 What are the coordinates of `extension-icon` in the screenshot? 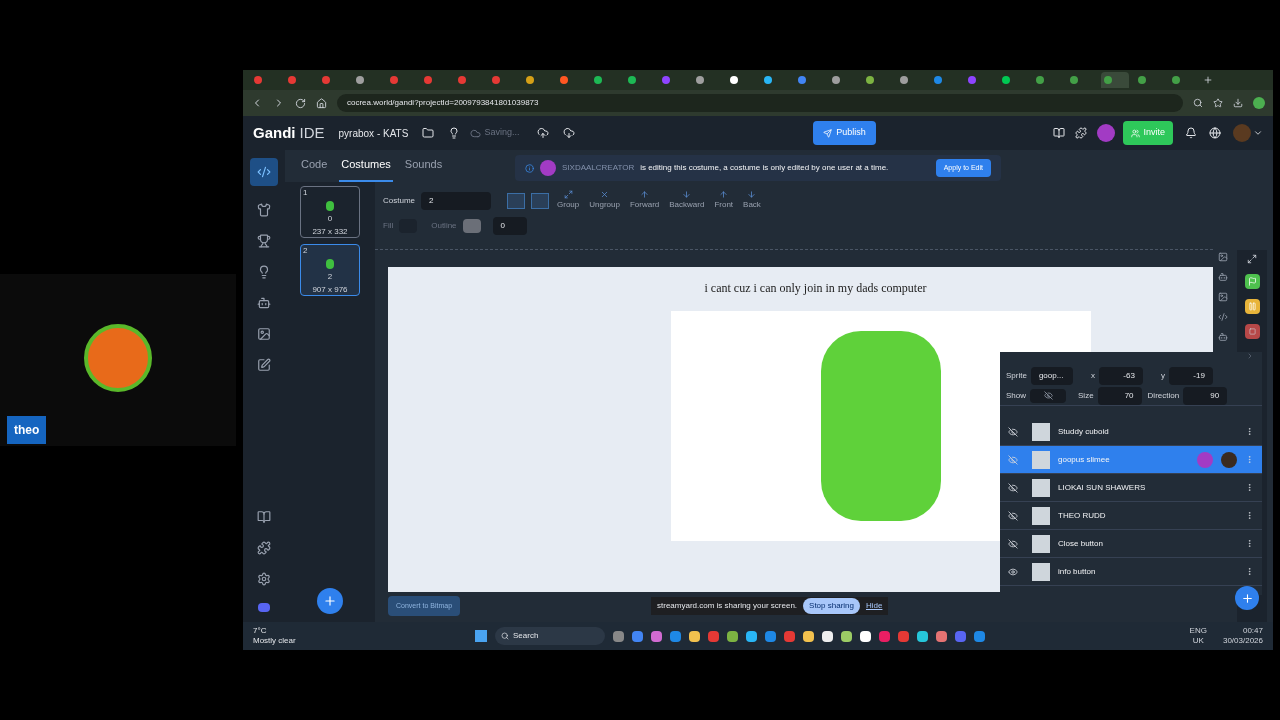 It's located at (264, 548).